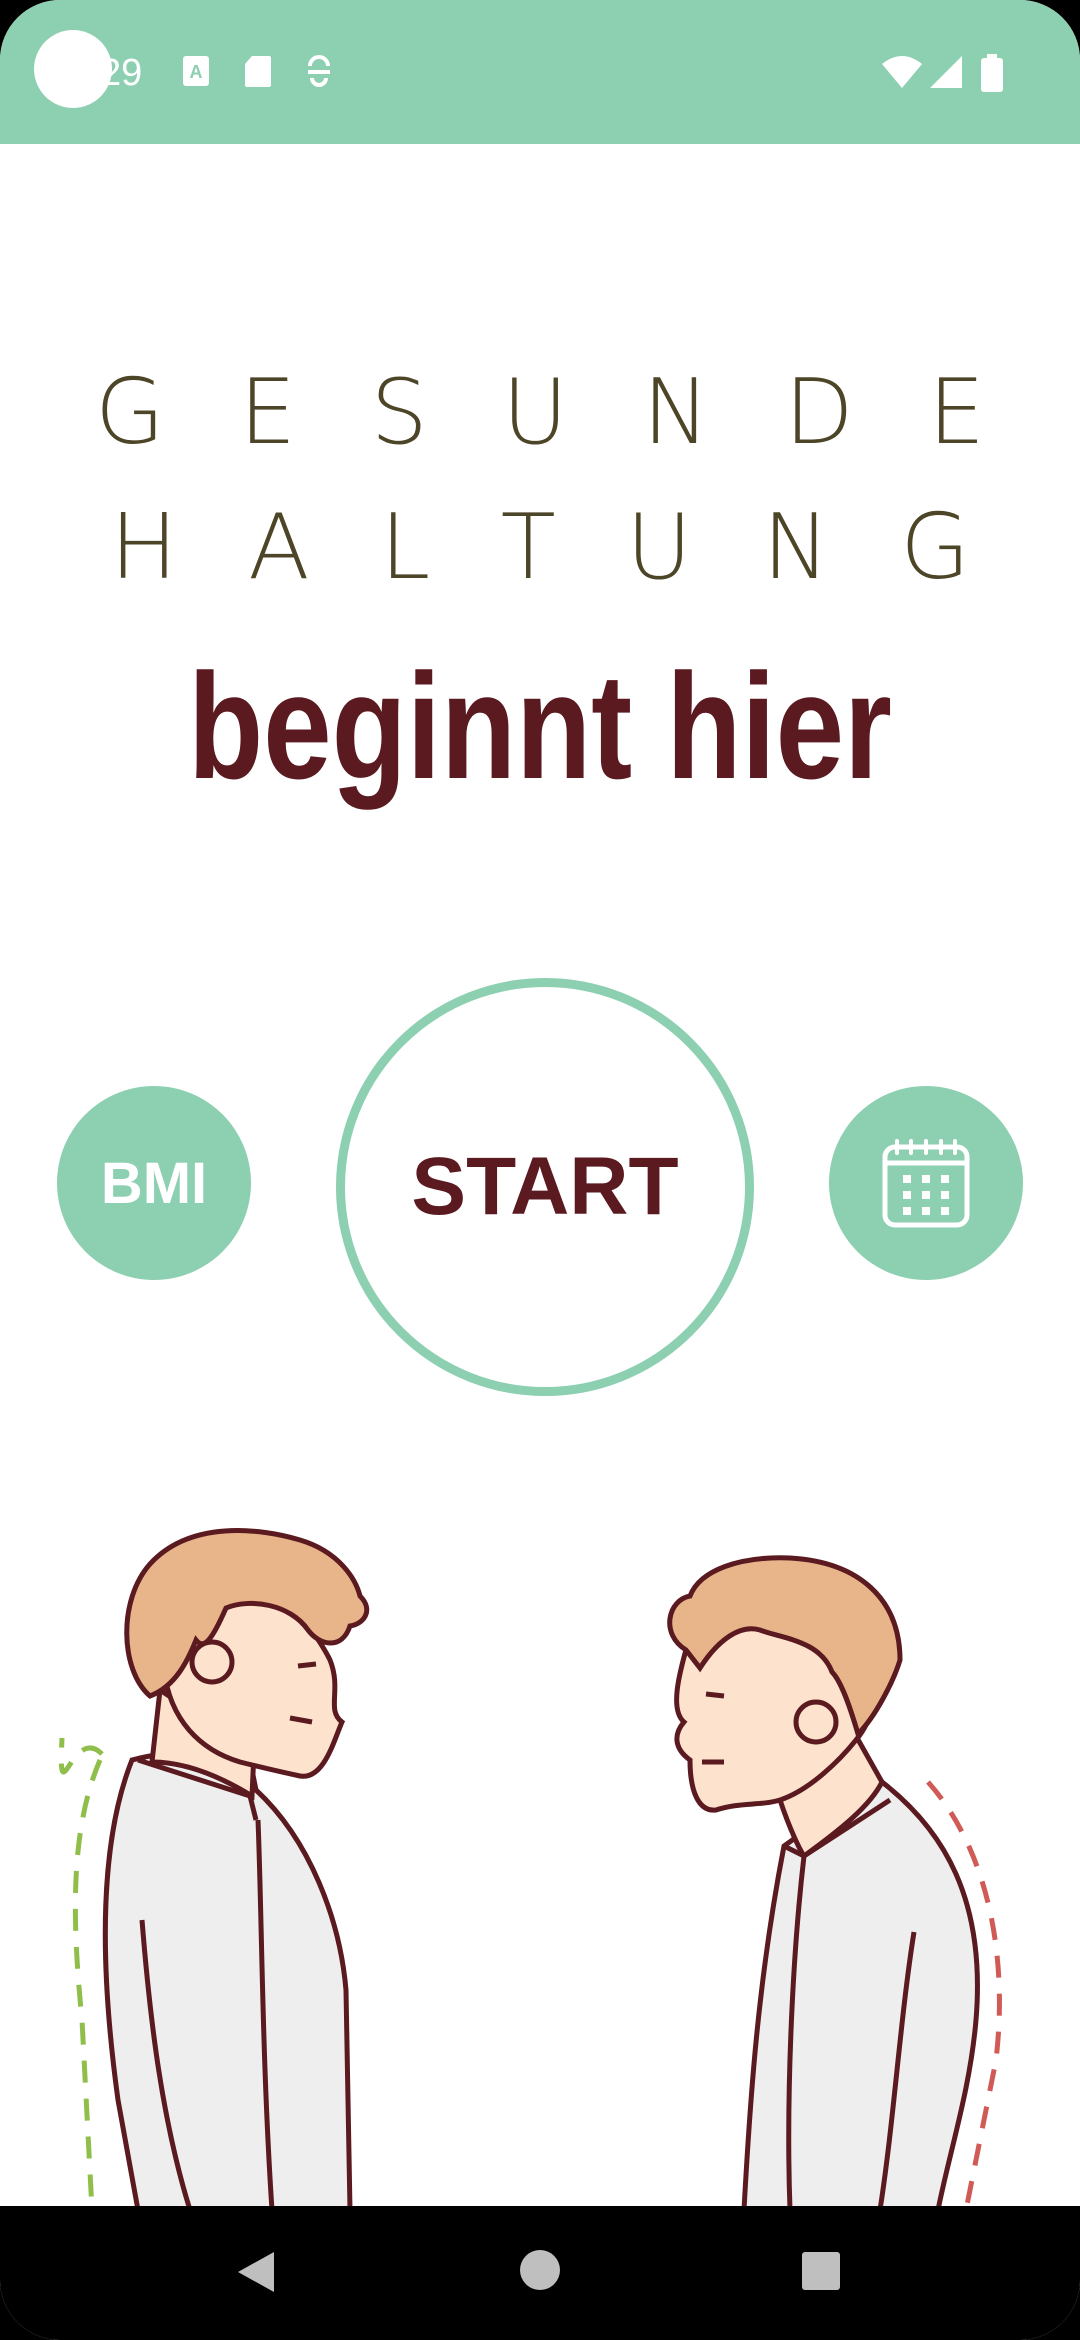 The height and width of the screenshot is (2340, 1080). Describe the element at coordinates (256, 2272) in the screenshot. I see `back-icon` at that location.